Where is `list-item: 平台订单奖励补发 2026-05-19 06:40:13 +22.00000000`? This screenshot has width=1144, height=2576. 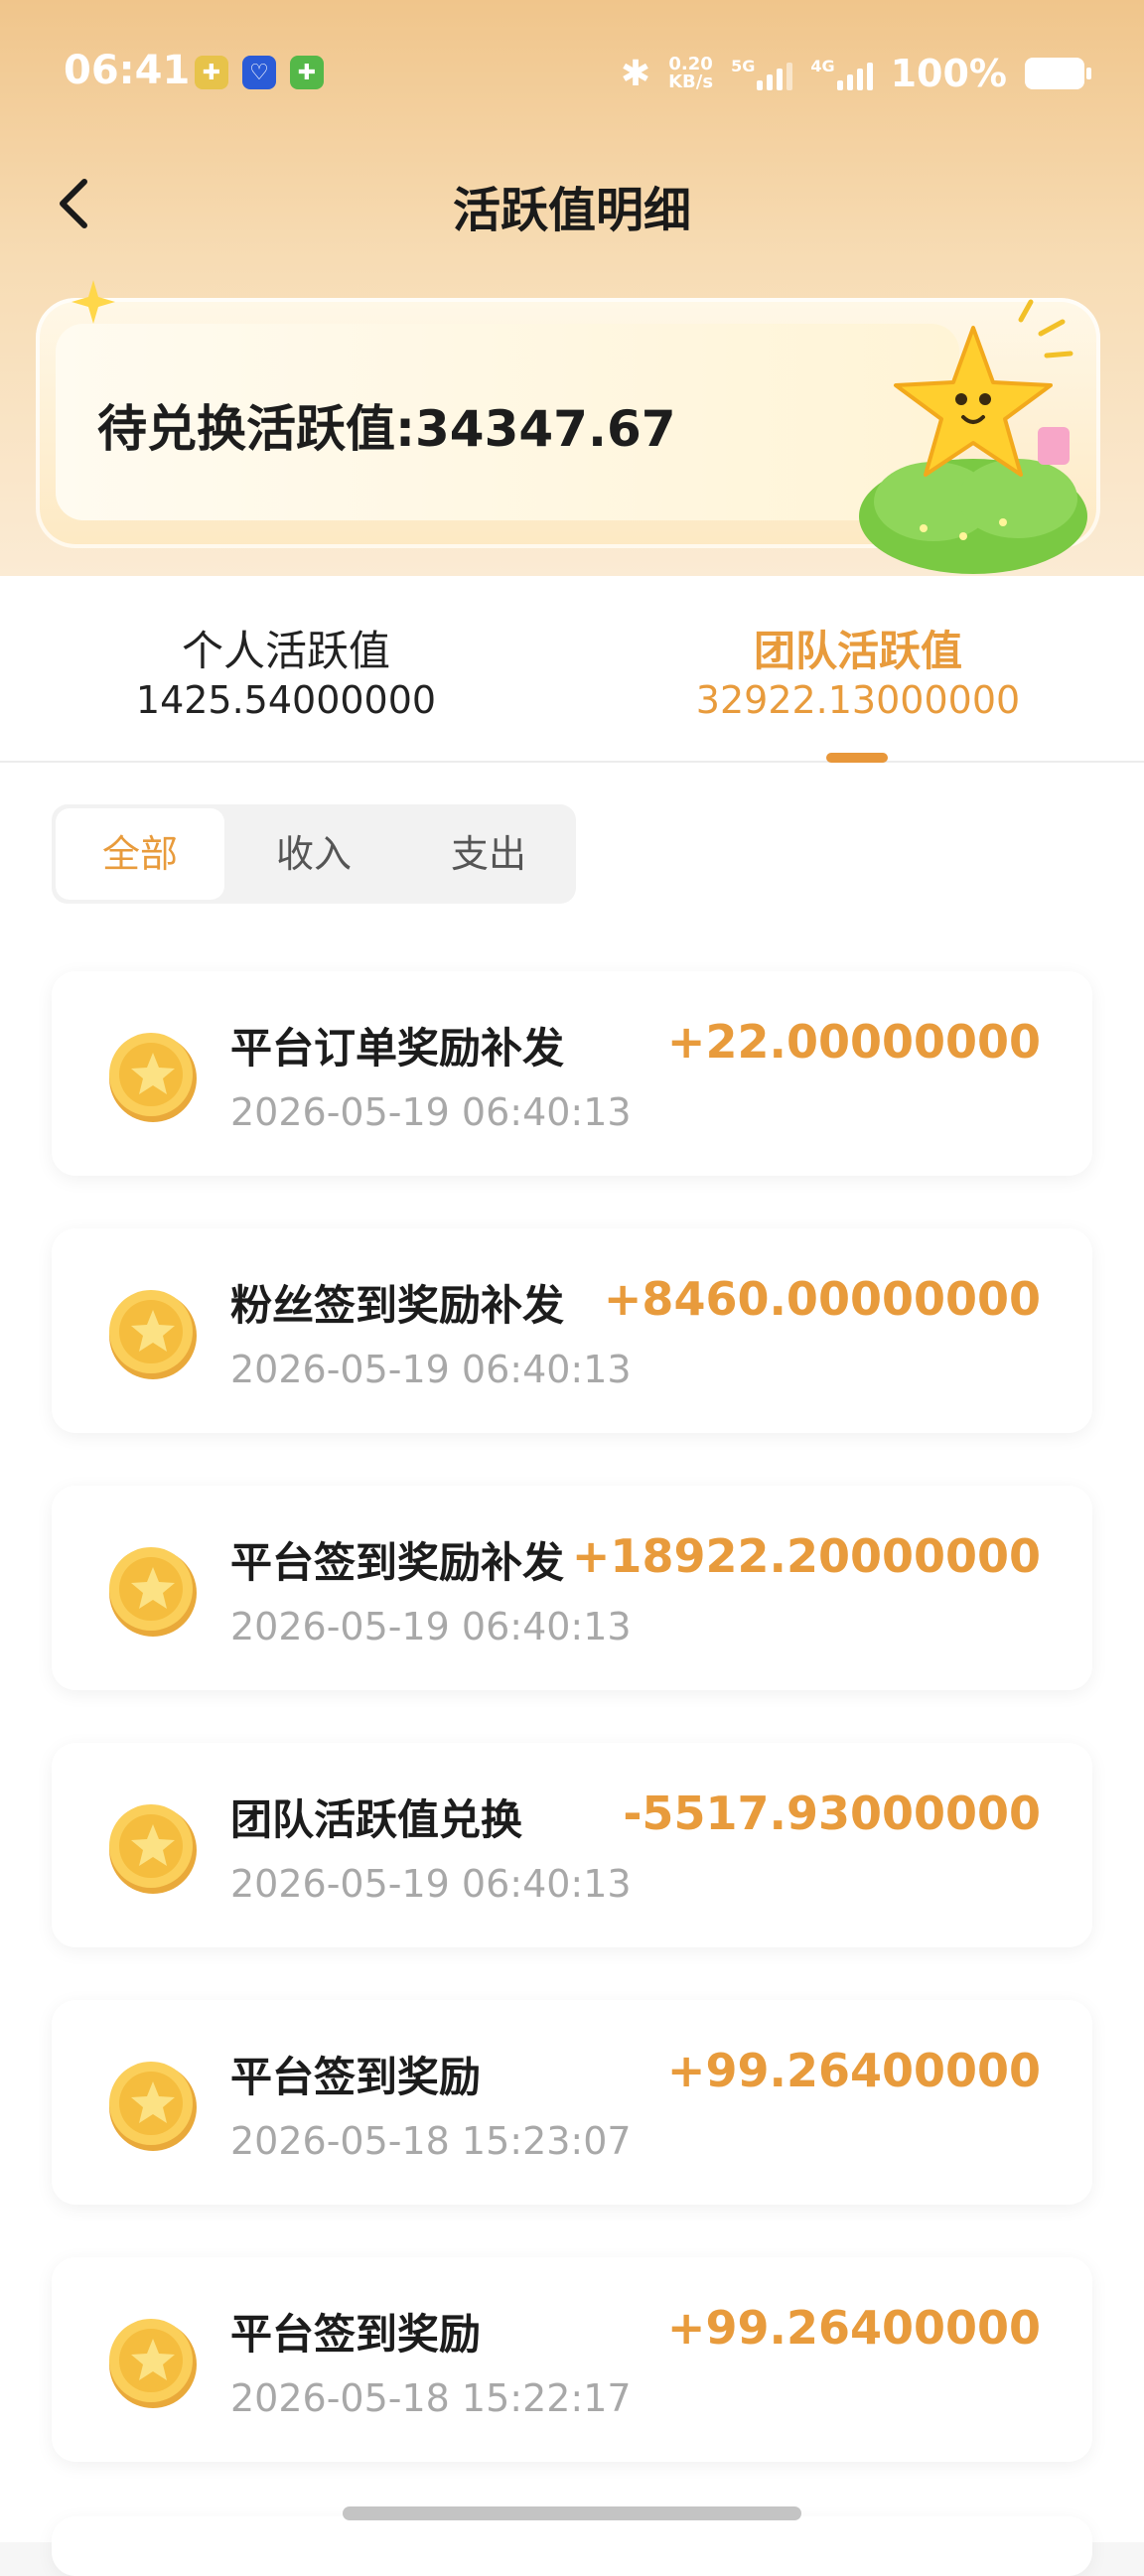
list-item: 平台订单奖励补发 2026-05-19 06:40:13 +22.00000000 is located at coordinates (572, 1073).